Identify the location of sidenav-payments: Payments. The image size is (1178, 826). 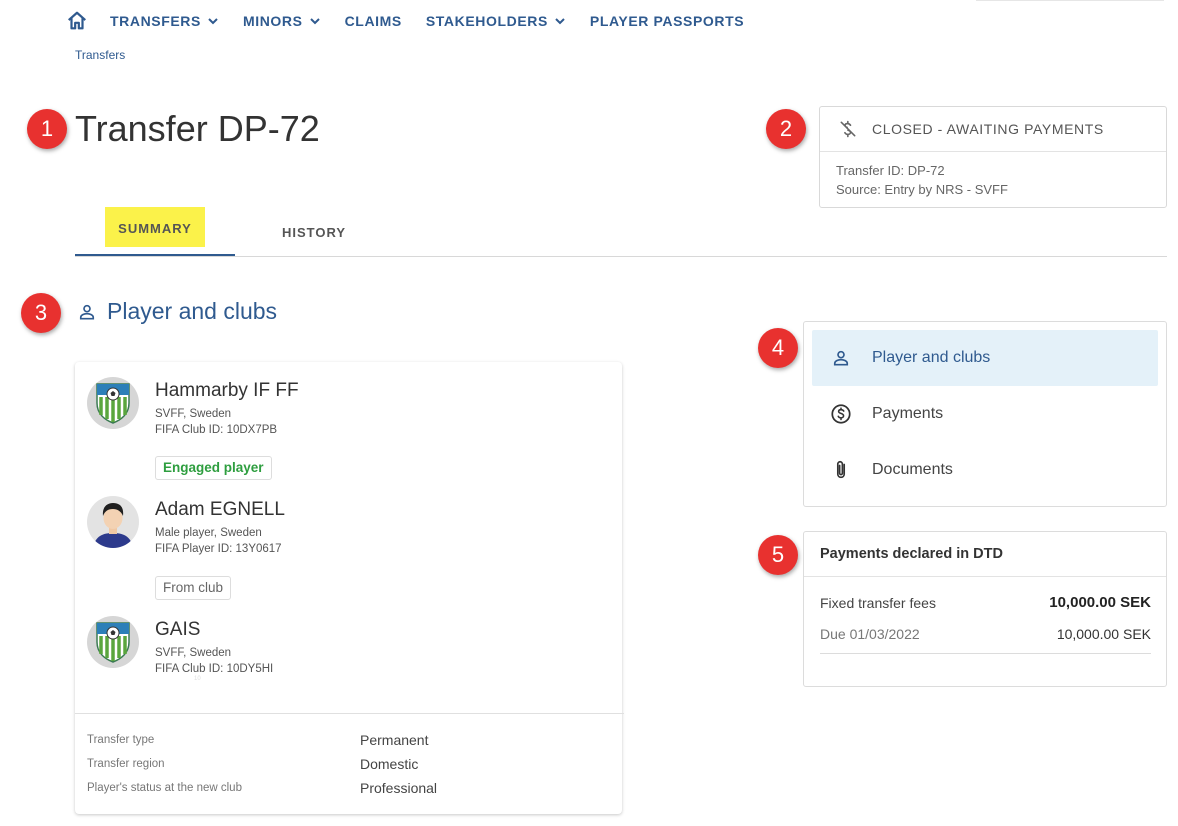
(985, 414).